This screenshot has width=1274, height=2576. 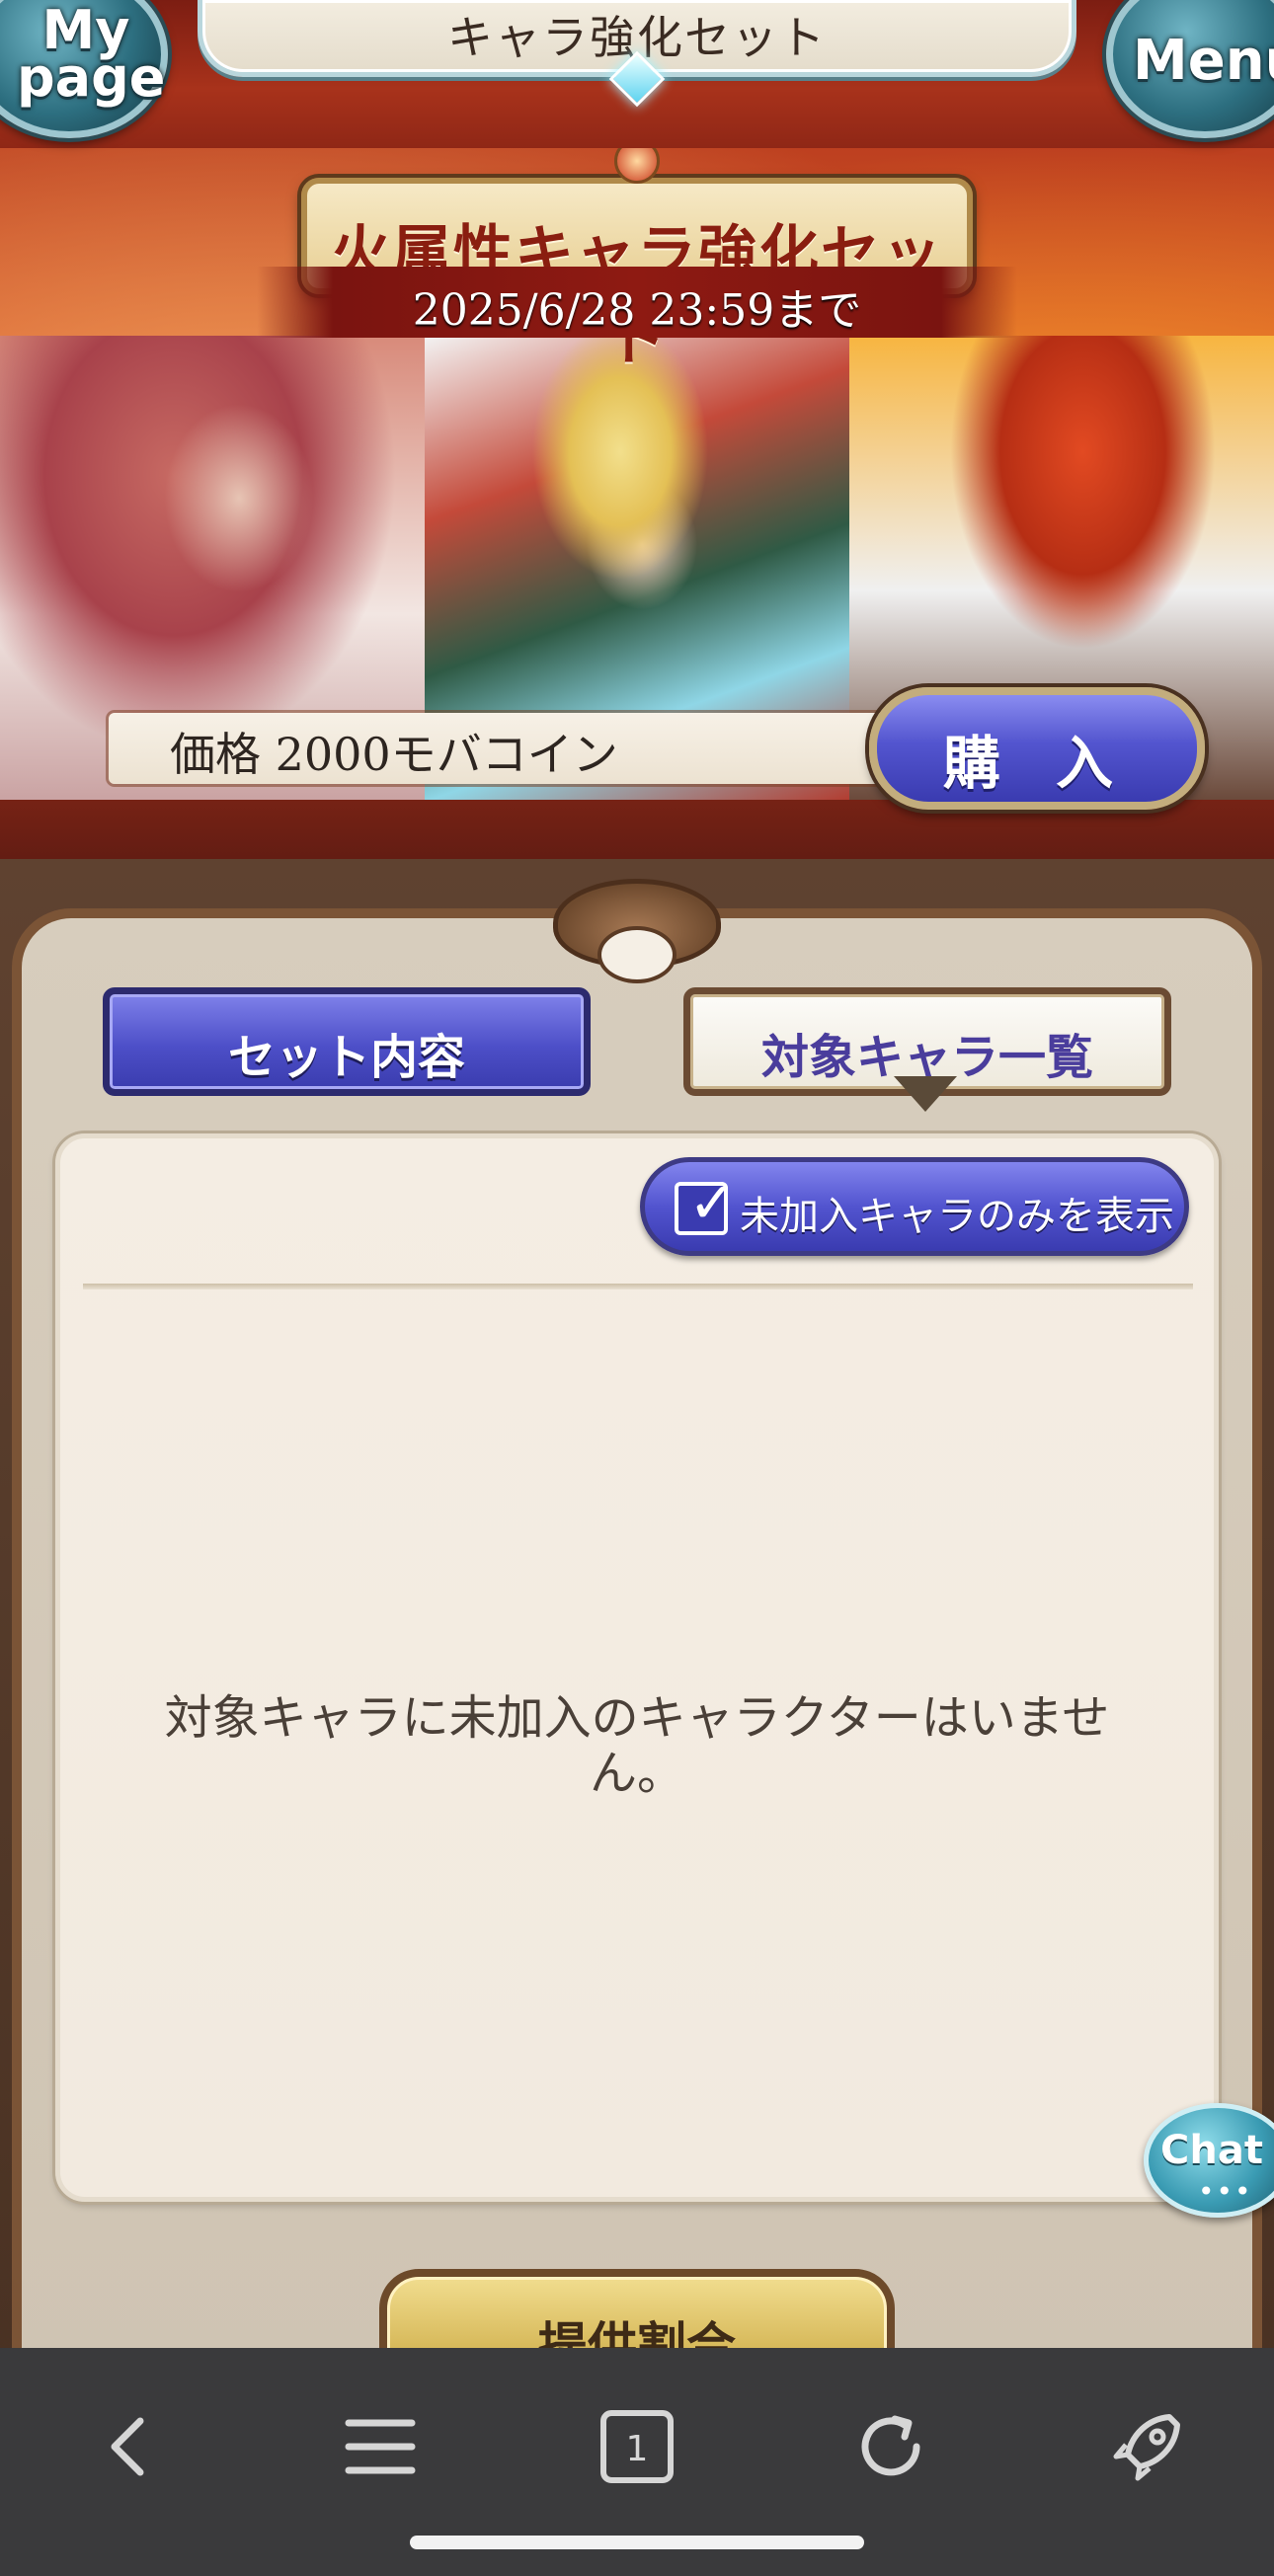 I want to click on buy-button-label: 購 入, so click(x=1037, y=763).